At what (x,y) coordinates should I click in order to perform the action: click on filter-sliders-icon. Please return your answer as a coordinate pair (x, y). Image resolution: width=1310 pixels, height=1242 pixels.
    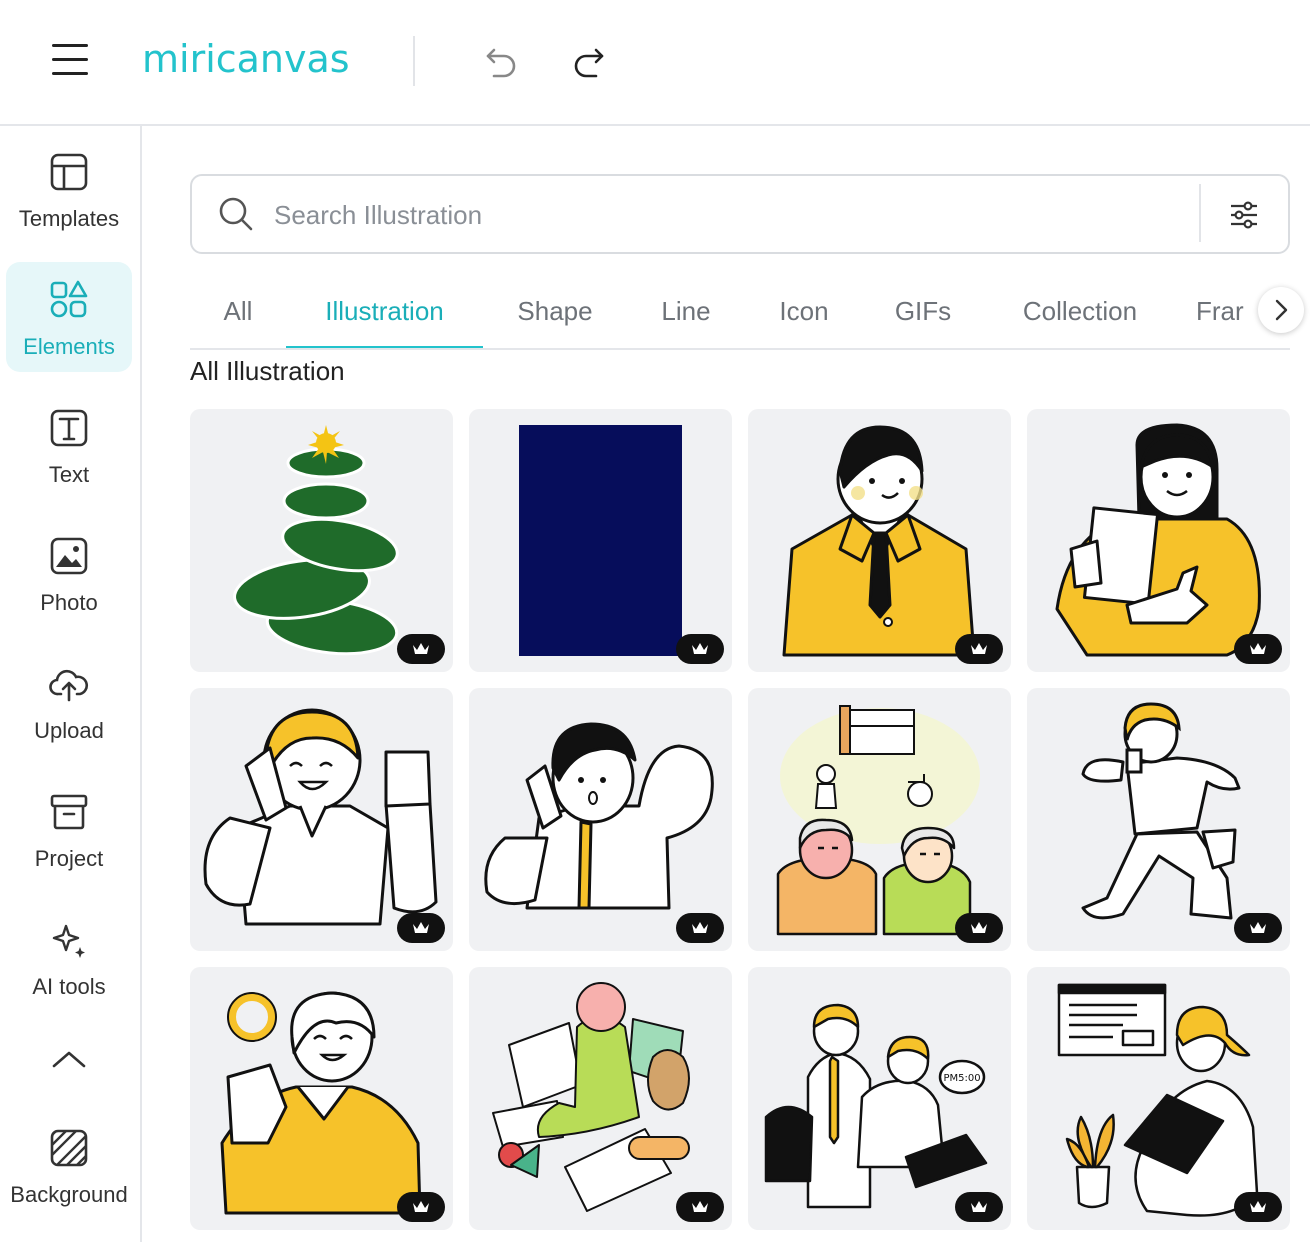
    Looking at the image, I should click on (1244, 215).